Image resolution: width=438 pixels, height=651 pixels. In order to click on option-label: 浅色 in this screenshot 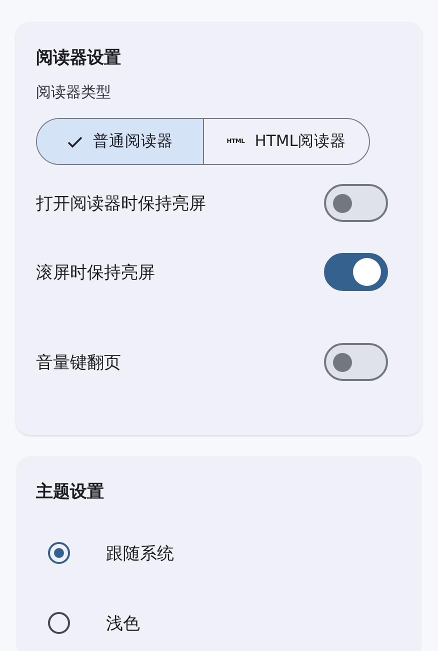, I will do `click(123, 623)`.